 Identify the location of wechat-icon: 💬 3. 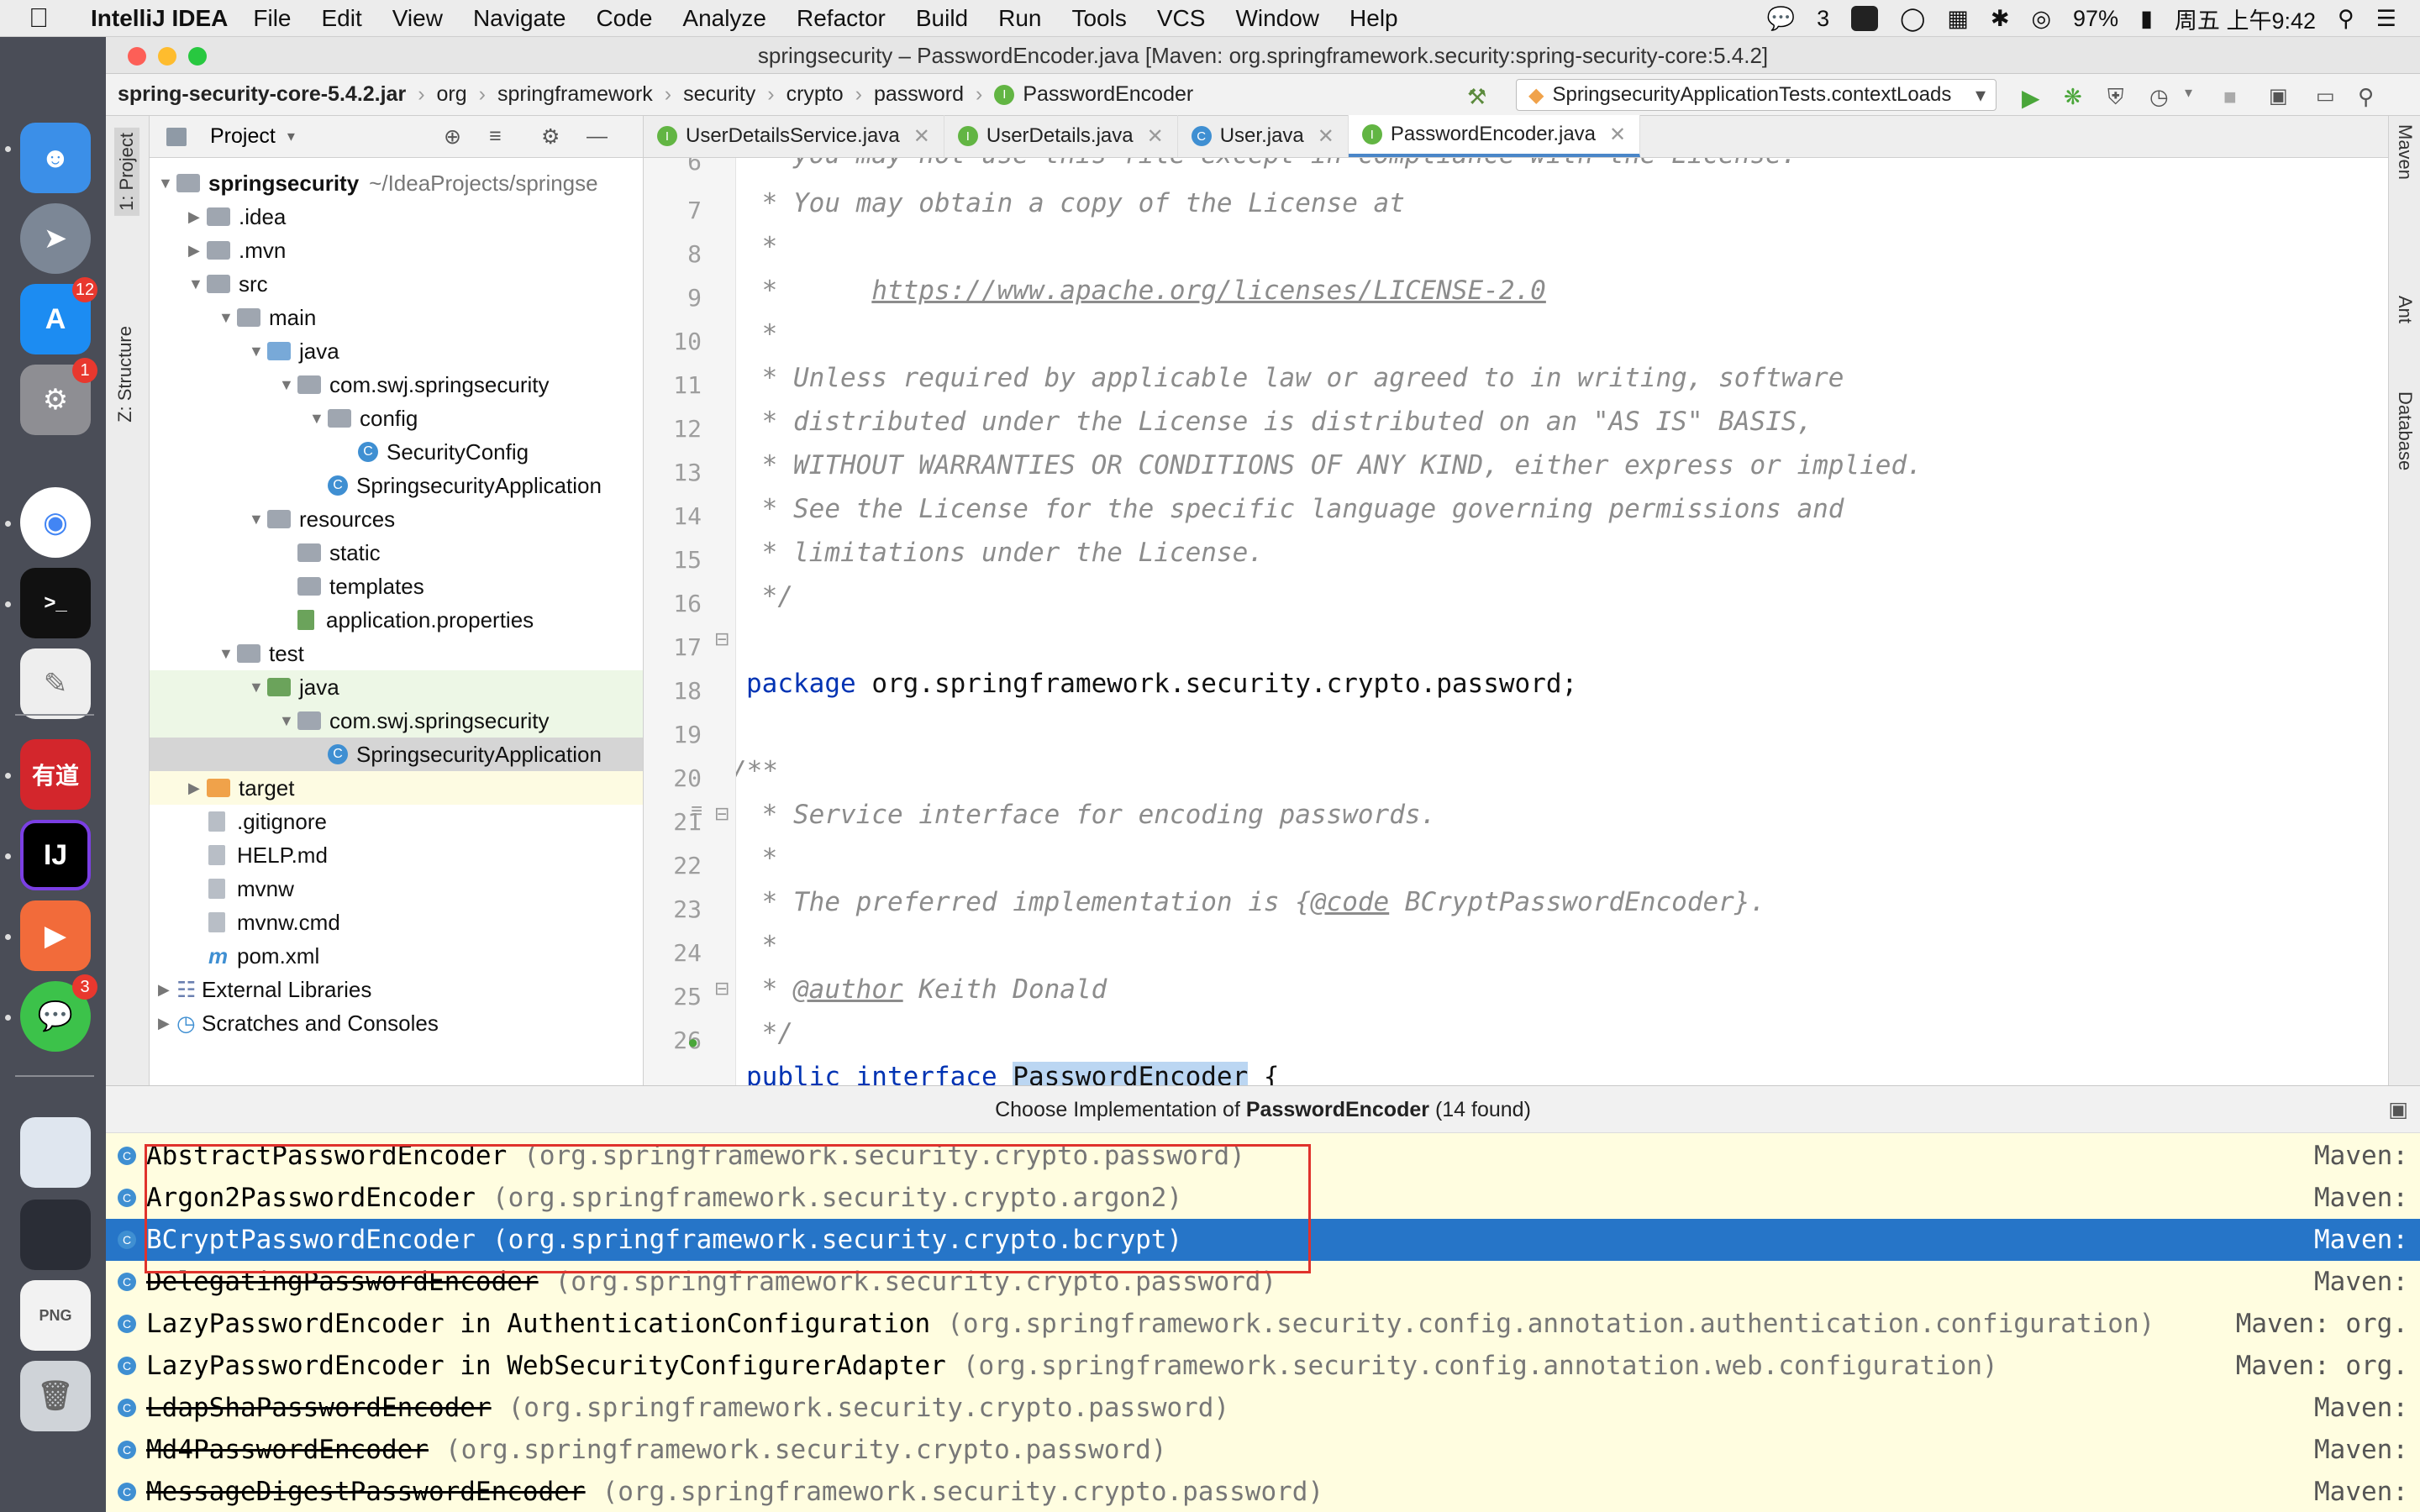
(58, 1013).